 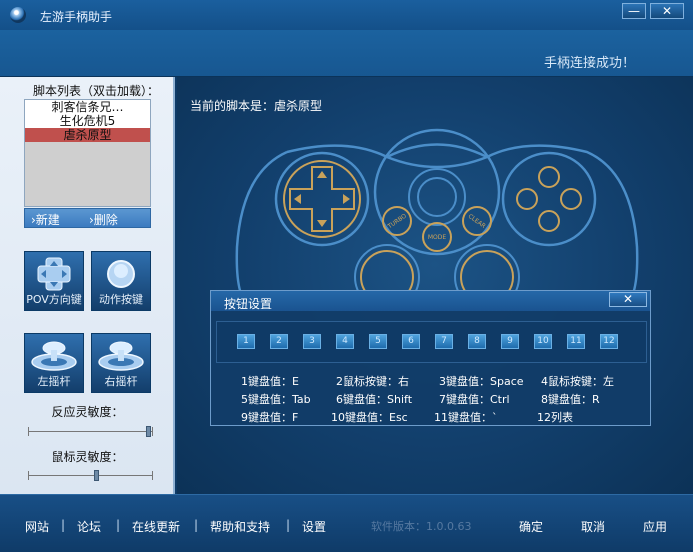 I want to click on ok-button: 确定, so click(x=531, y=526).